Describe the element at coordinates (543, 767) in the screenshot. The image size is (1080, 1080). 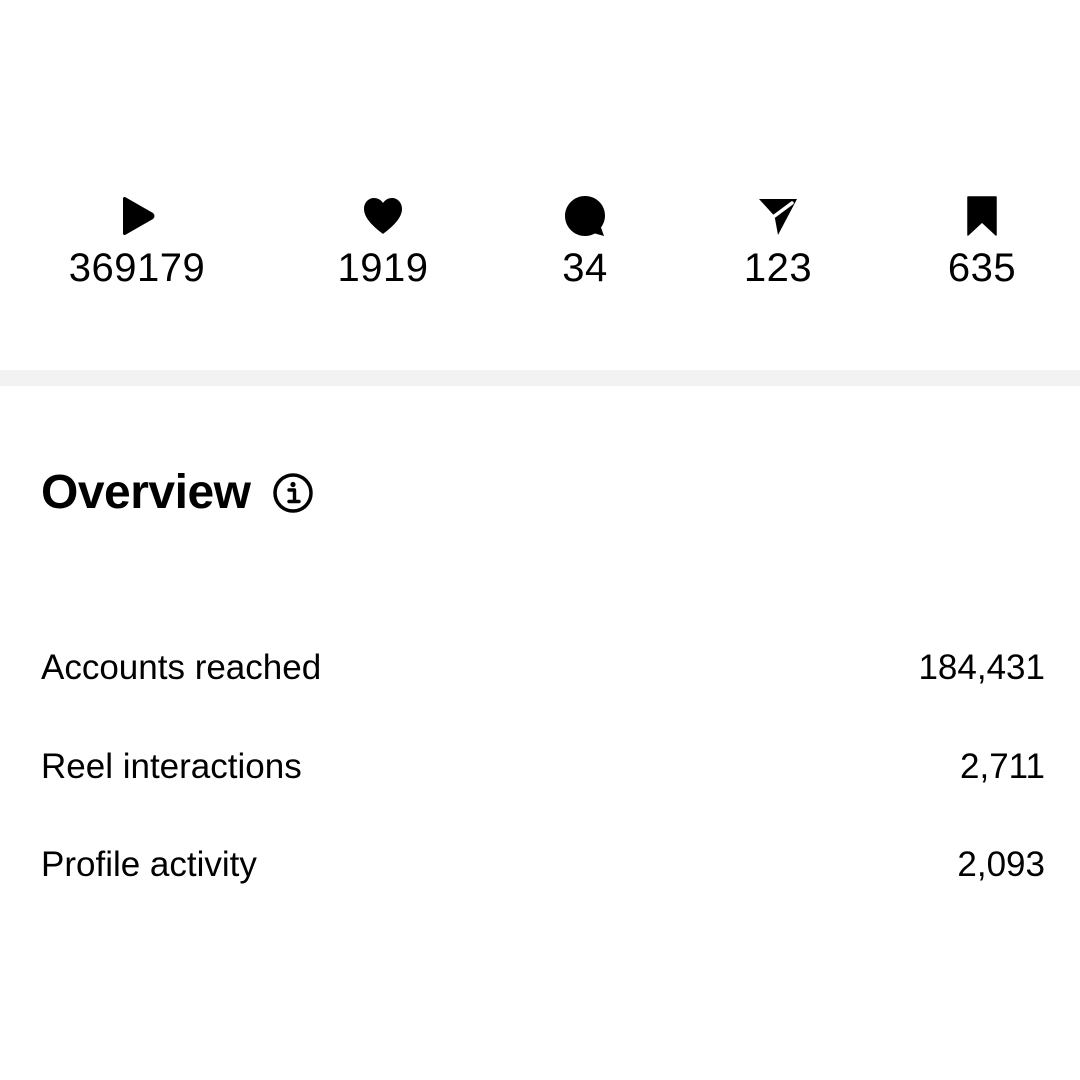
I see `metric-row-reel-interactions: Reel interactions 2,711` at that location.